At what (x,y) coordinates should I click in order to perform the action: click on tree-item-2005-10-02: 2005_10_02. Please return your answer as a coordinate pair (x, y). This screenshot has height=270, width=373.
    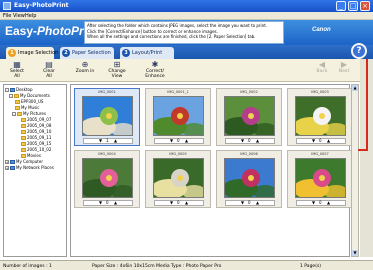
    Looking at the image, I should click on (36, 149).